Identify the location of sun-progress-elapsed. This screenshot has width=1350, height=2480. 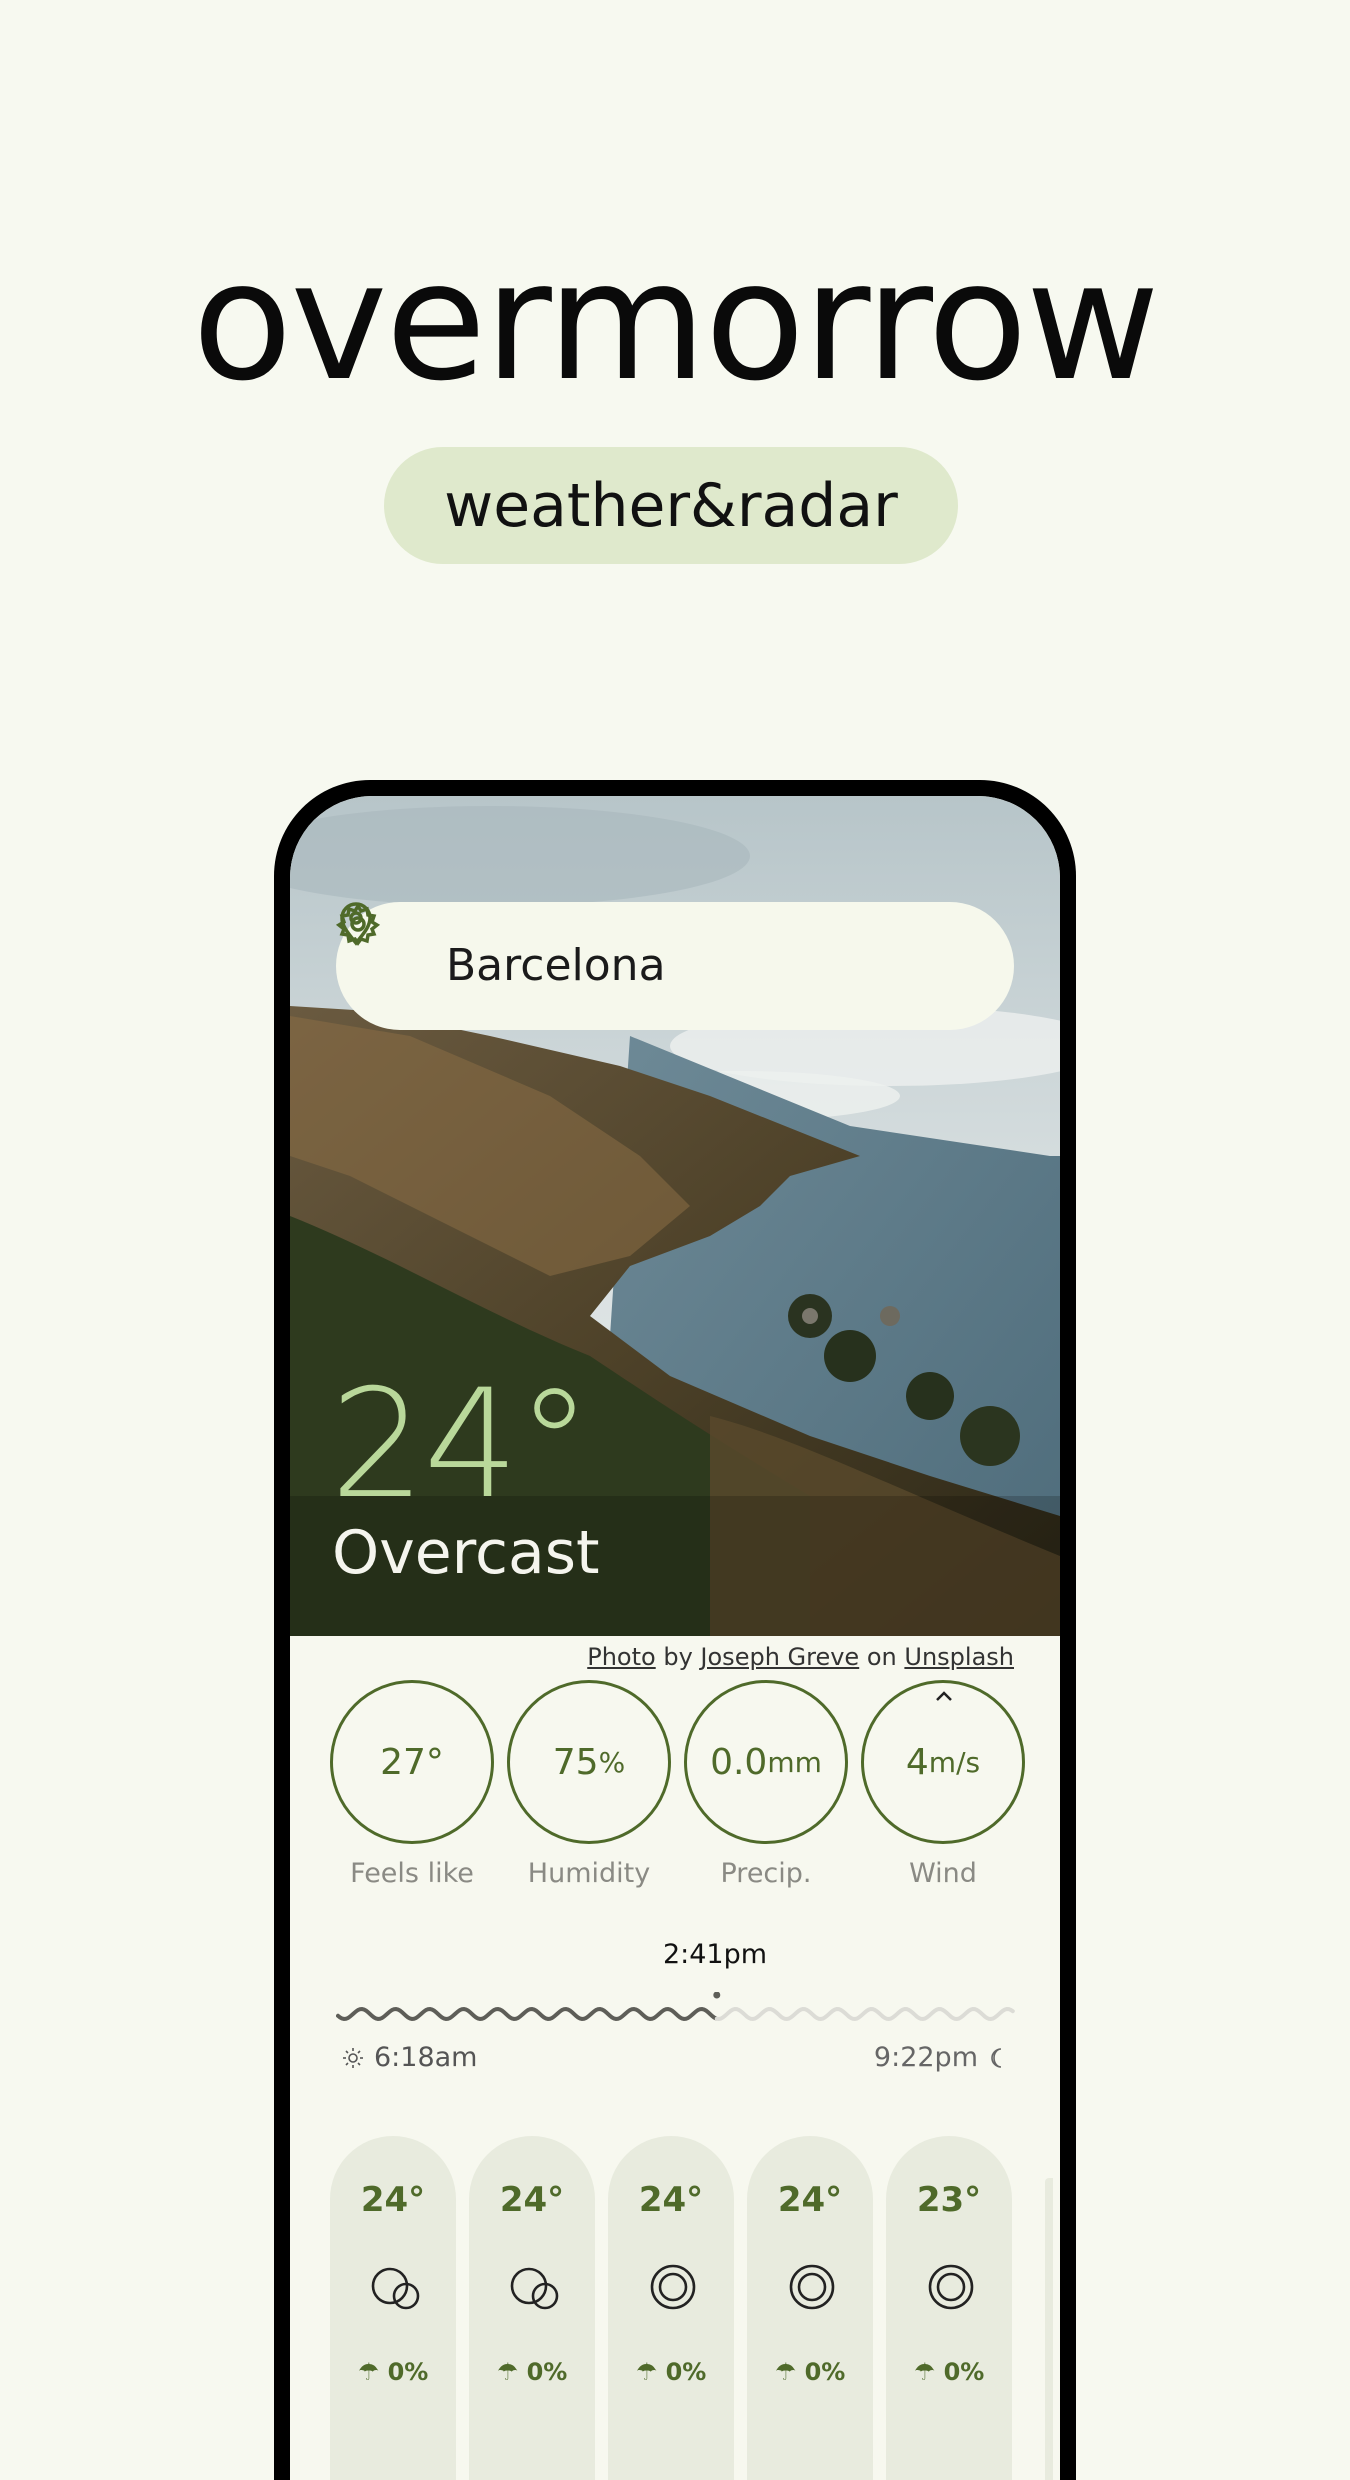
(527, 2014).